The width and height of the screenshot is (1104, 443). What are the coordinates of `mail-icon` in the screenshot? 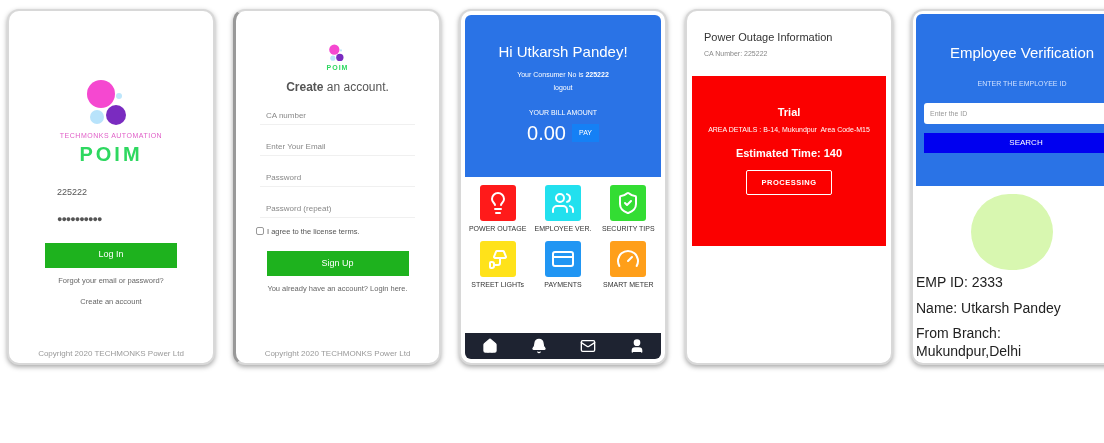 It's located at (587, 346).